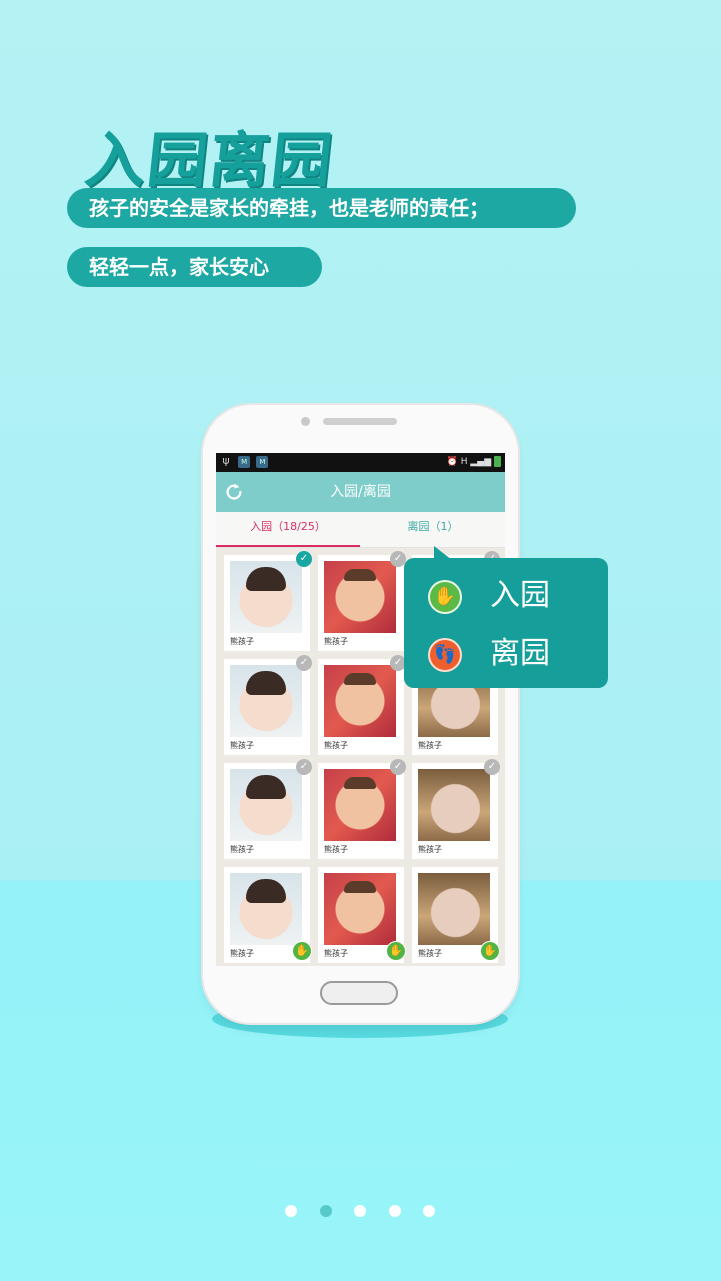  Describe the element at coordinates (209, 161) in the screenshot. I see `hero-title: 入园离园` at that location.